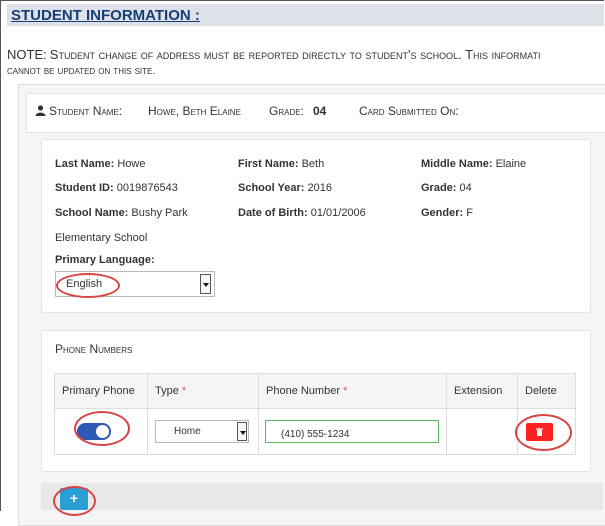 The height and width of the screenshot is (526, 605). Describe the element at coordinates (101, 391) in the screenshot. I see `col-primary-phone: Primary Phone` at that location.